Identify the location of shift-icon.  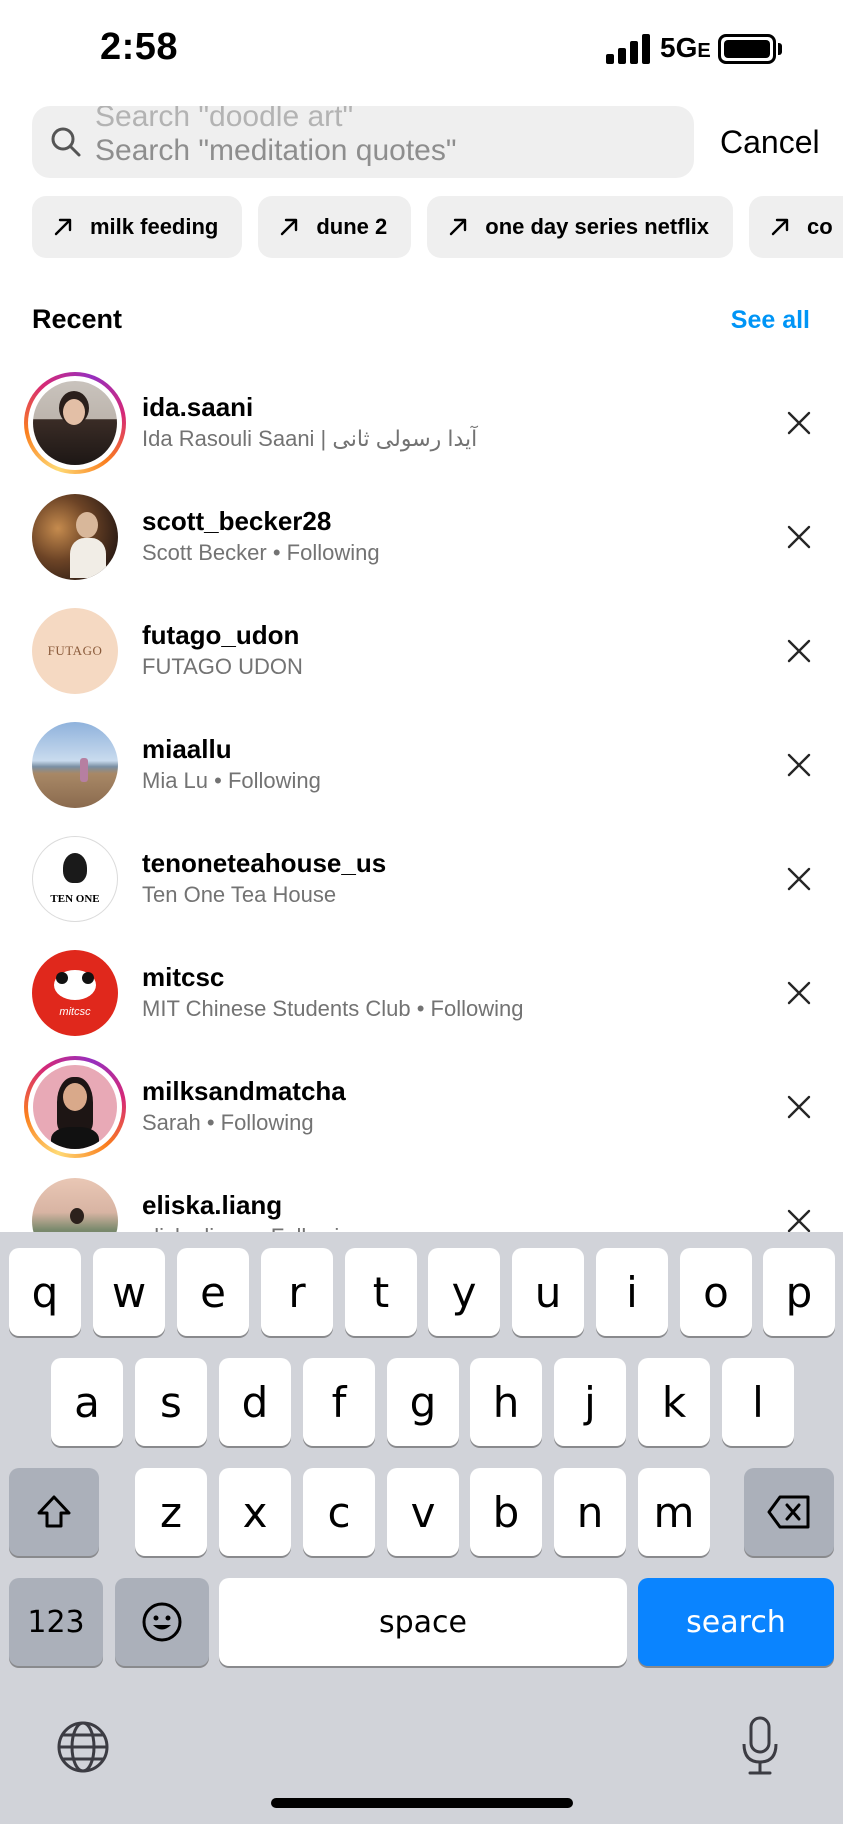
(54, 1511).